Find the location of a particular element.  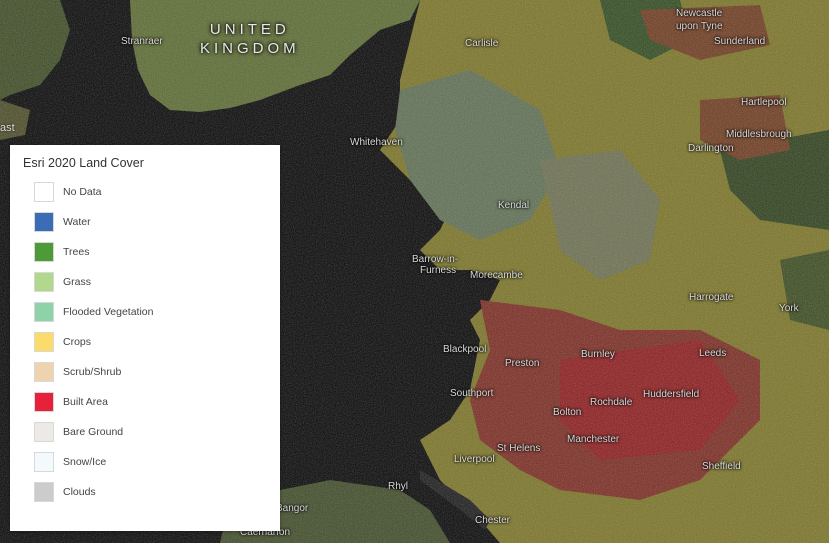

place-label-preston: Preston is located at coordinates (522, 363).